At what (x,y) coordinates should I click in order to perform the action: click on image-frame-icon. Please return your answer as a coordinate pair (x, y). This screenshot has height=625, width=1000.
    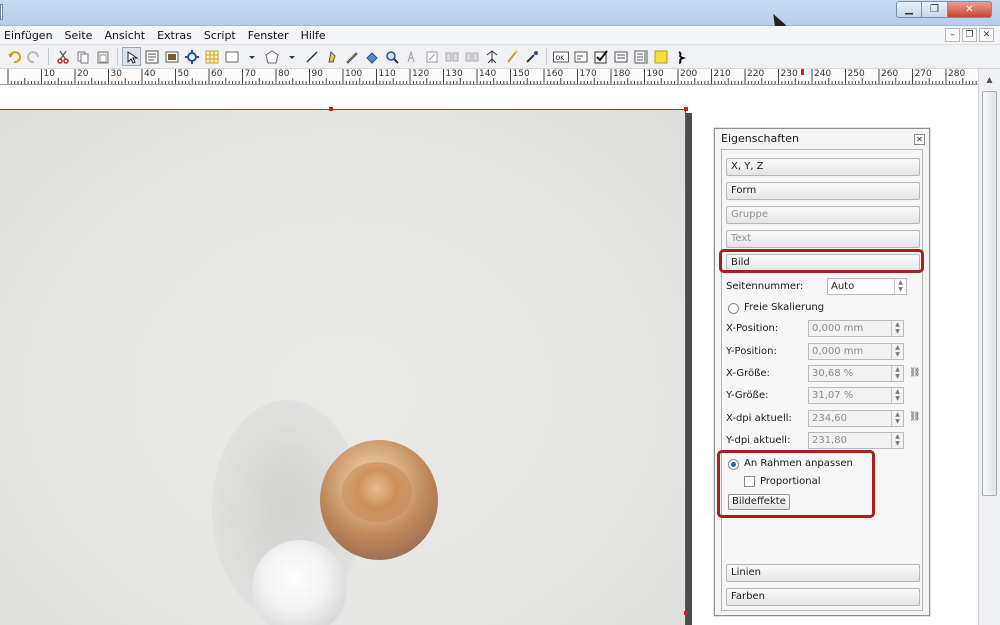
    Looking at the image, I should click on (171, 56).